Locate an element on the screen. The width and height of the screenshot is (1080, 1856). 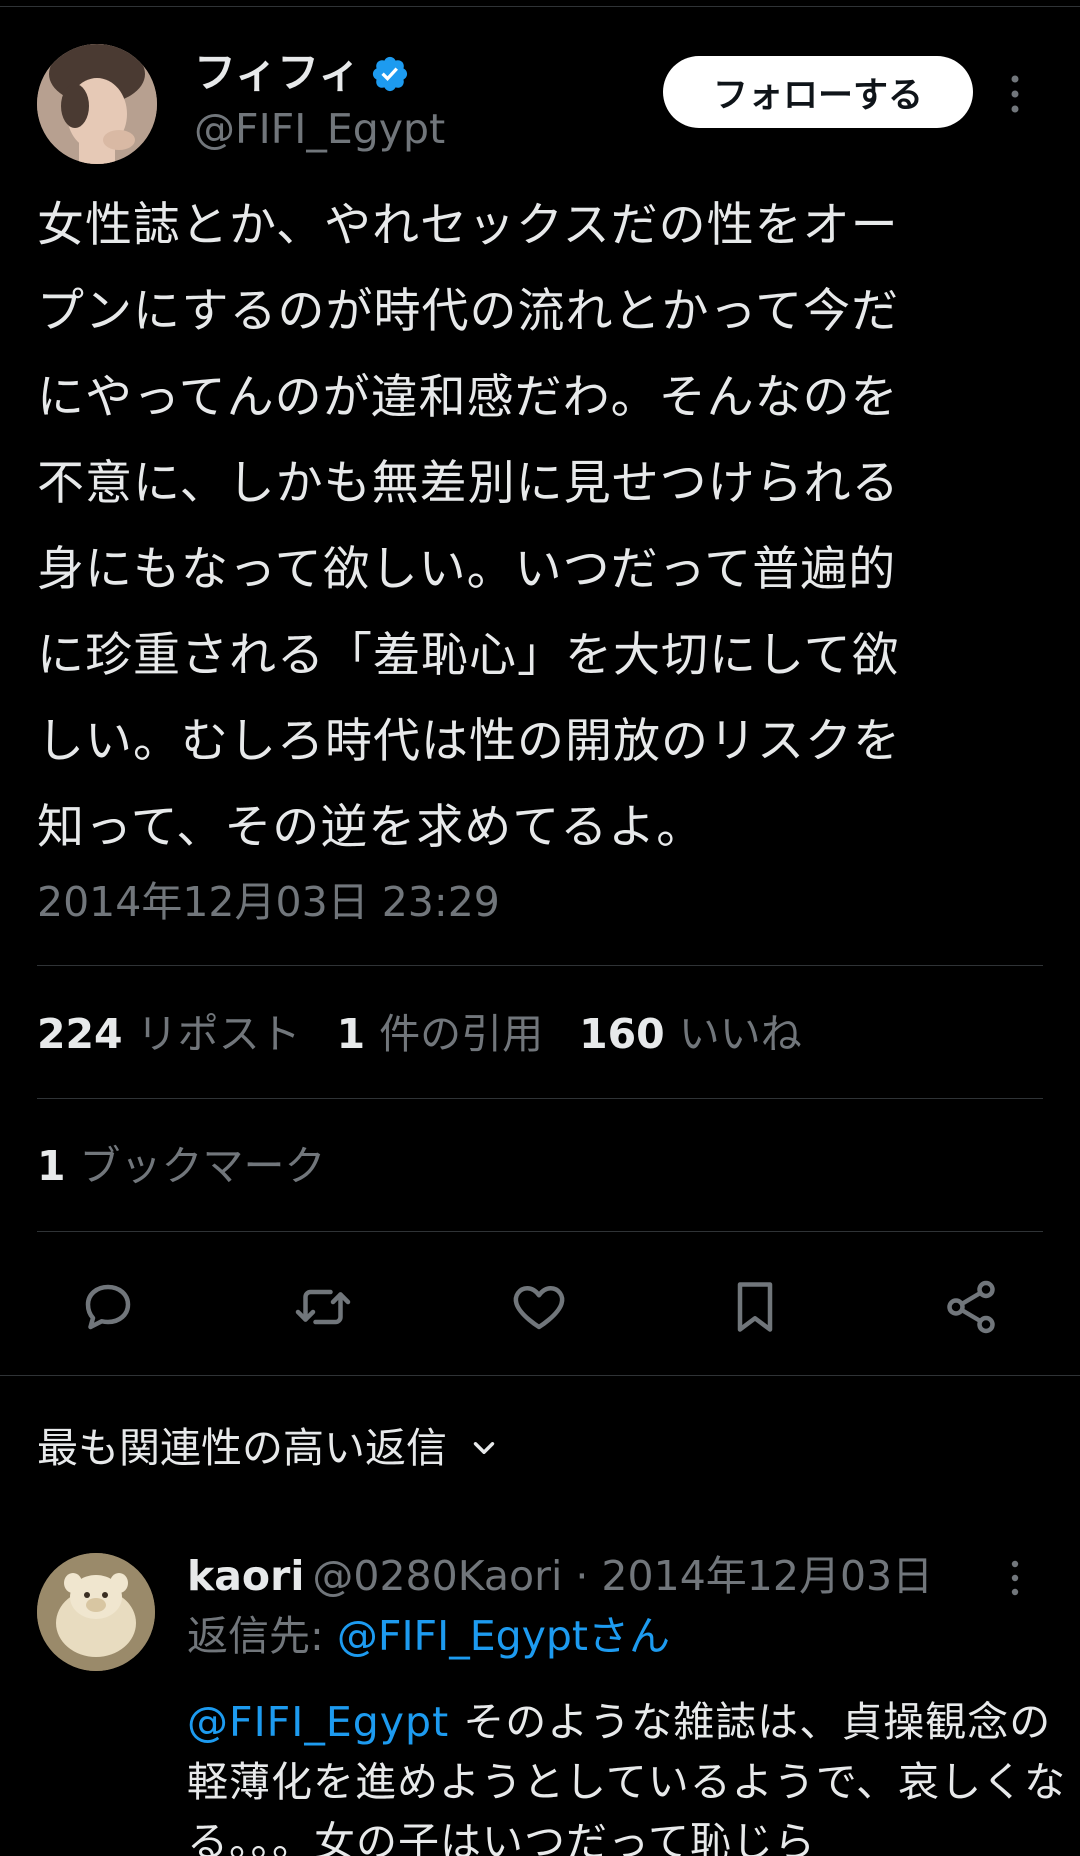
author-handle: @FIFI_Egypt is located at coordinates (319, 129).